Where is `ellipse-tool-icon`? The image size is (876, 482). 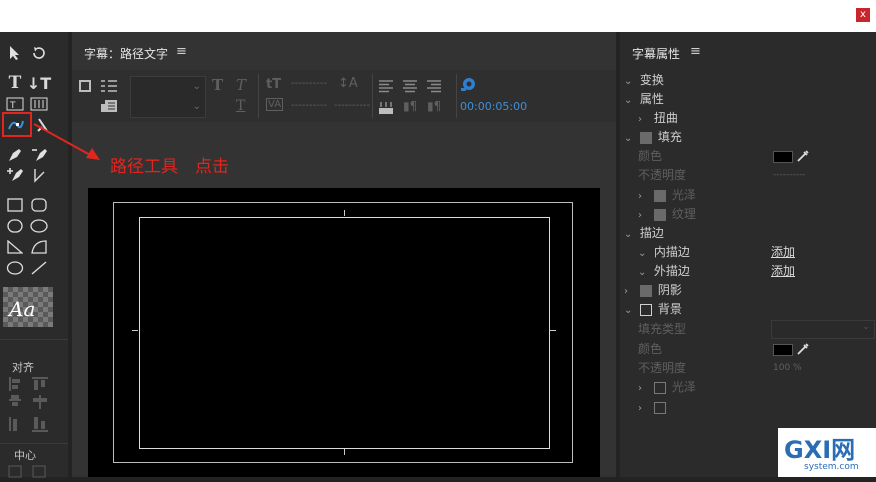 ellipse-tool-icon is located at coordinates (15, 268).